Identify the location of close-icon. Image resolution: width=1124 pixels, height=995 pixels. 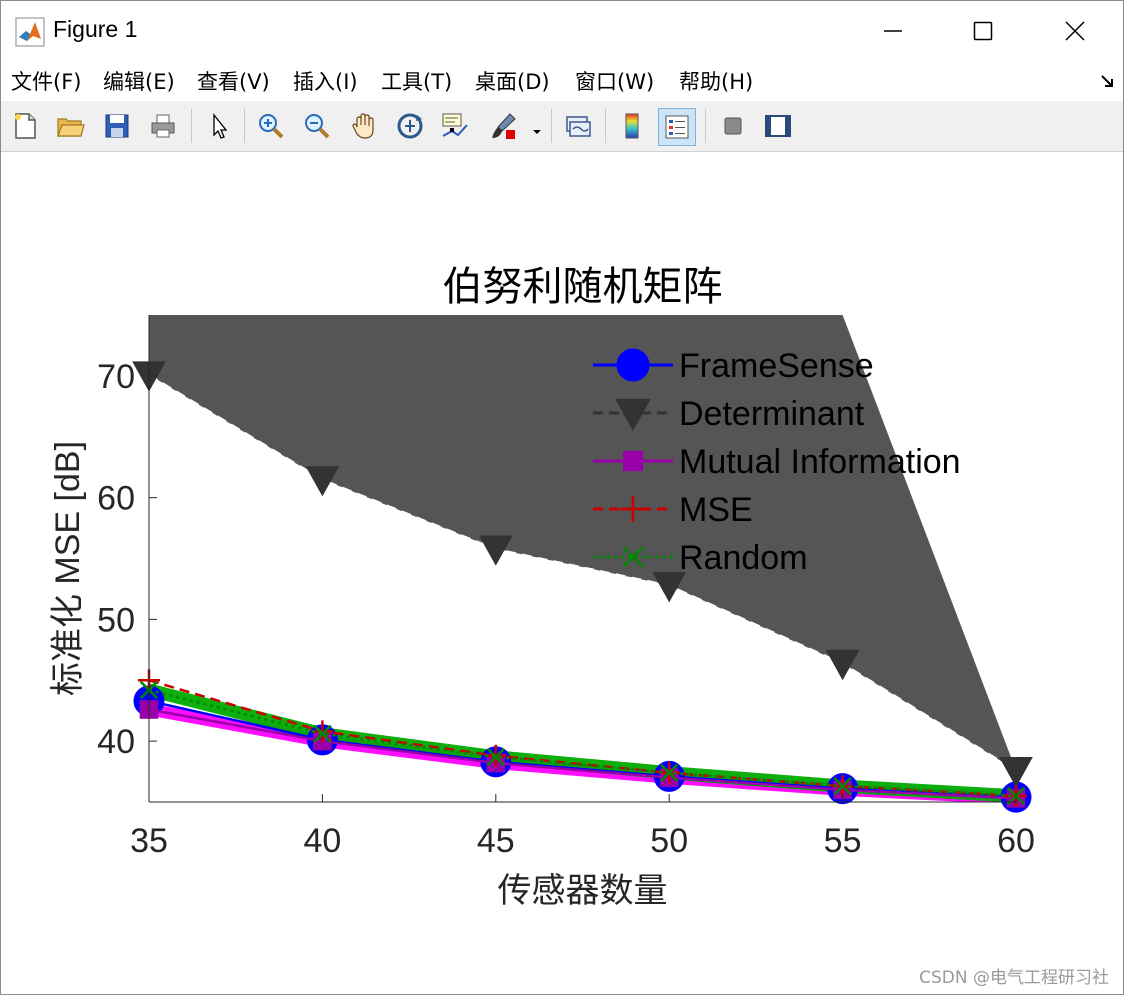
(1075, 31).